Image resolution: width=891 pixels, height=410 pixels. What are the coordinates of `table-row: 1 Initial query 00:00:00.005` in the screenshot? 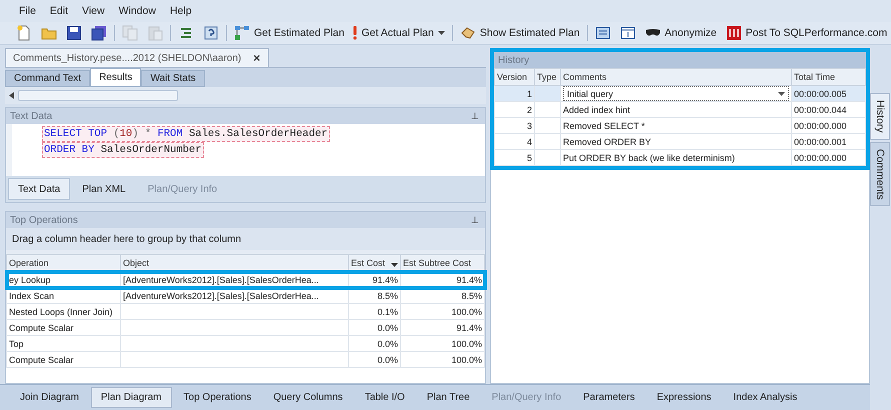 It's located at (680, 94).